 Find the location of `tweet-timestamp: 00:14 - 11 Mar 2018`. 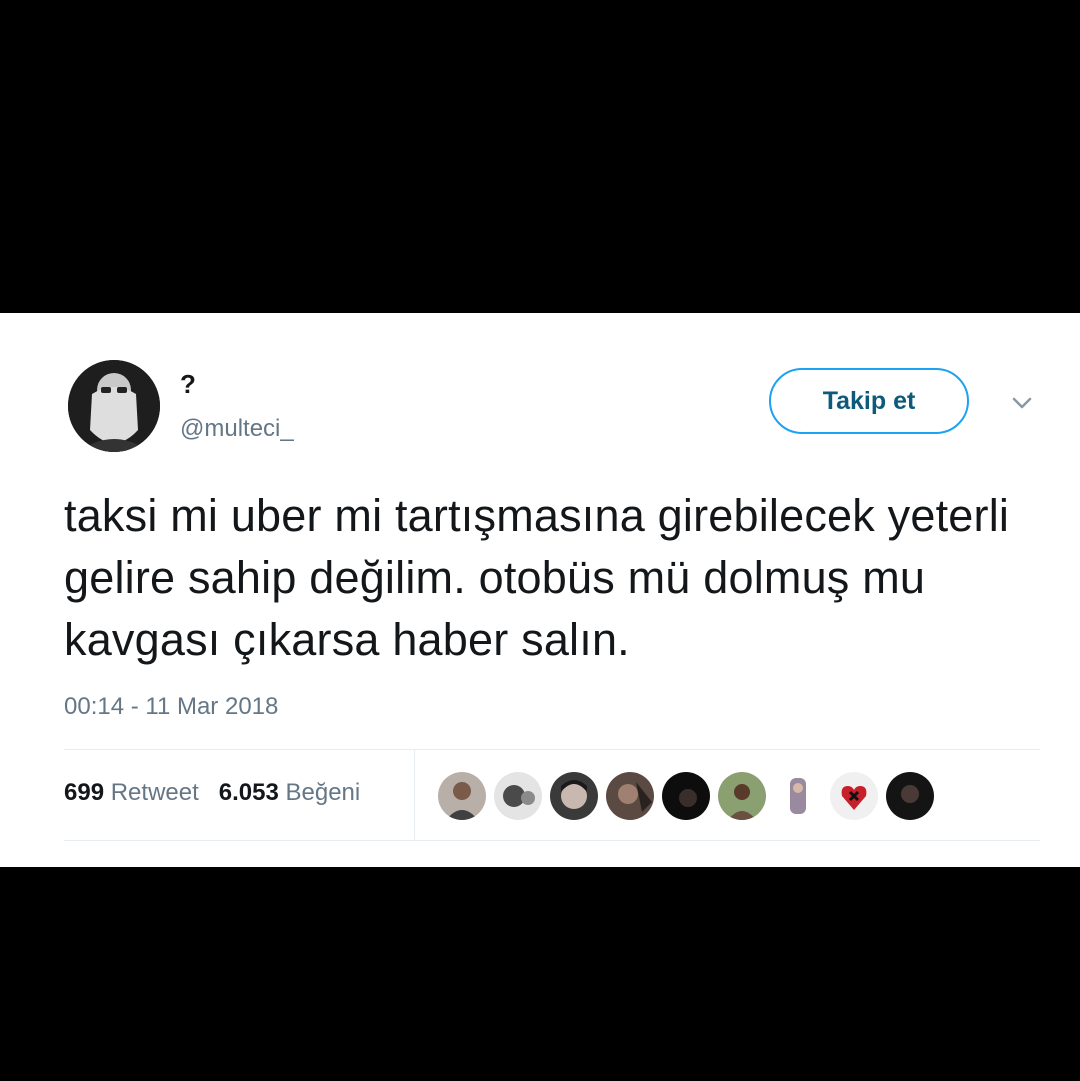

tweet-timestamp: 00:14 - 11 Mar 2018 is located at coordinates (171, 707).